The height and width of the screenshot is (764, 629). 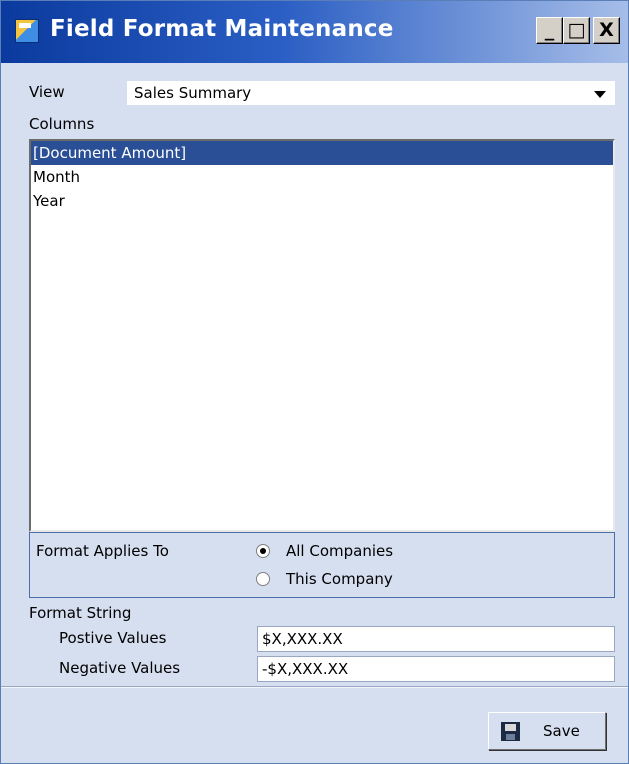 I want to click on save-button: Save, so click(x=547, y=731).